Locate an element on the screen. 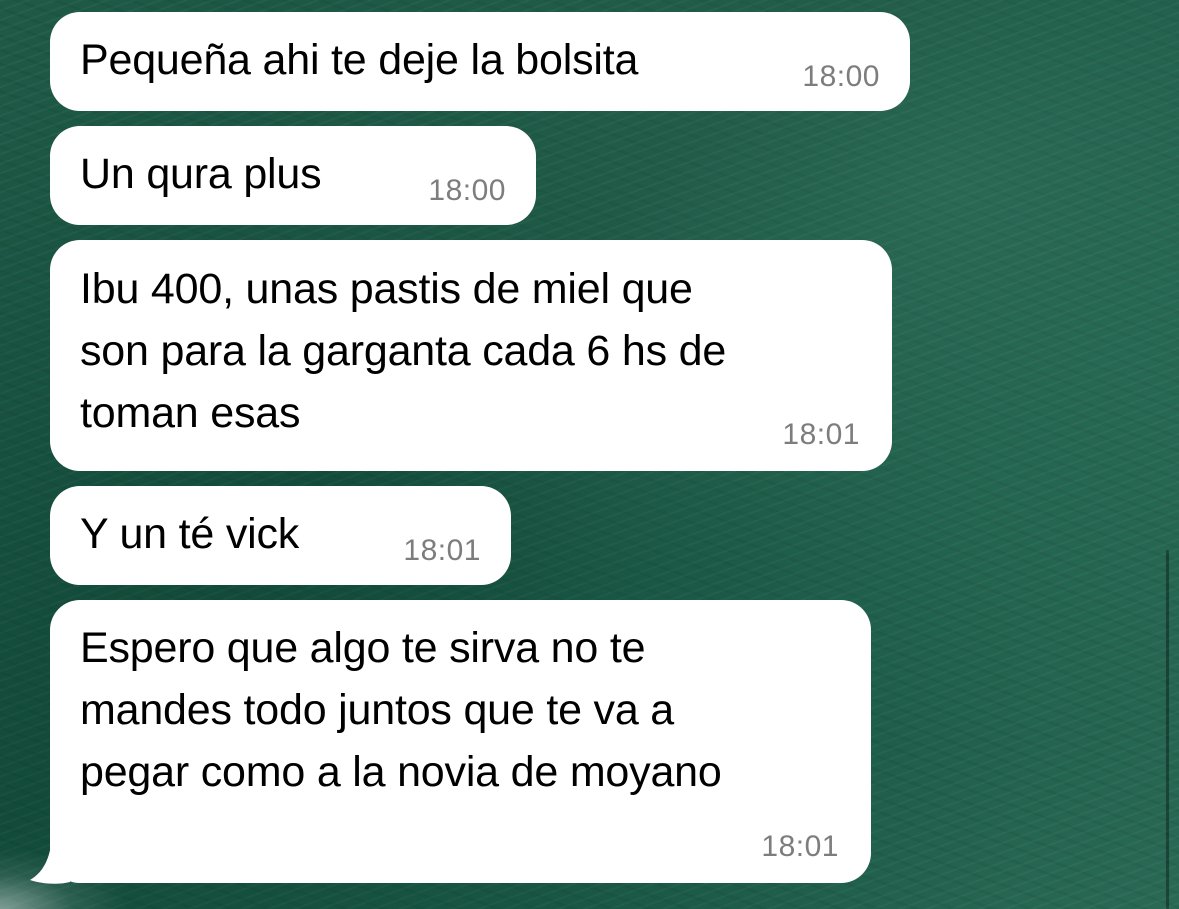 Image resolution: width=1179 pixels, height=909 pixels. message-text: Pequeña ahi te deje la bolsita is located at coordinates (359, 60).